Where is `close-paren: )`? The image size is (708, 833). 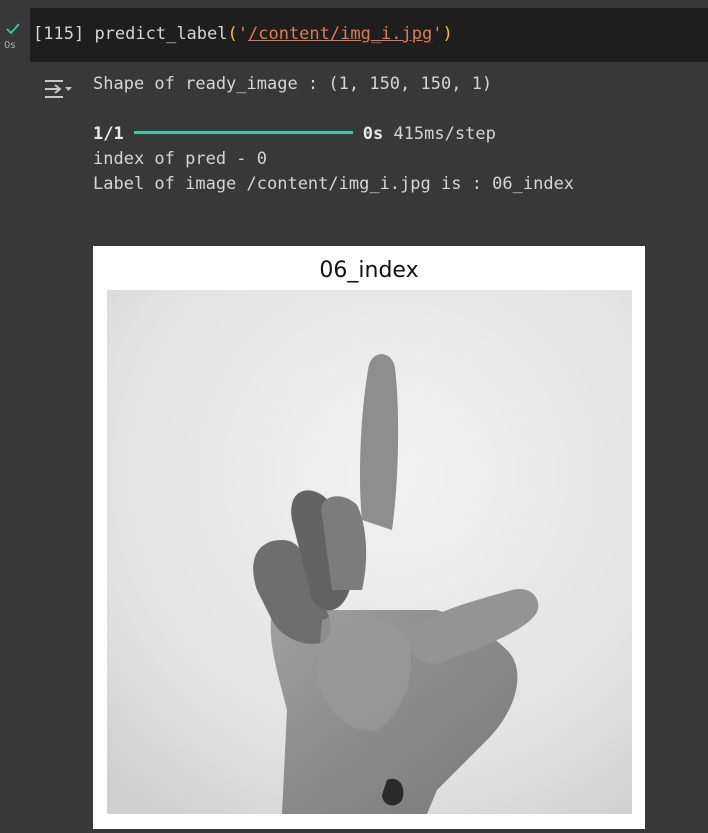 close-paren: ) is located at coordinates (447, 34).